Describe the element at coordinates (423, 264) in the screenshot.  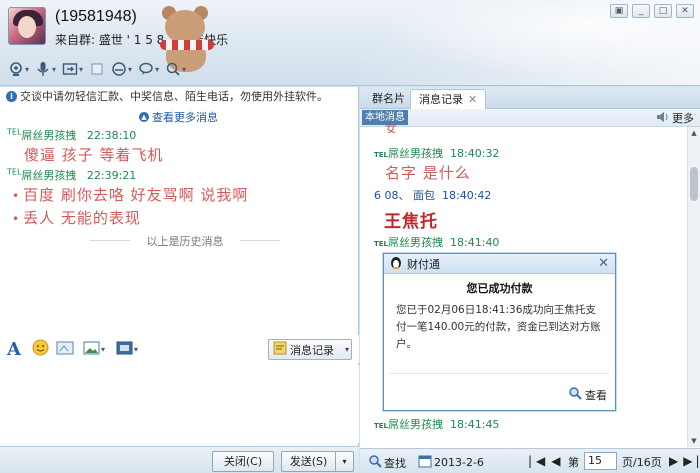
I see `card-app-name: 财付通` at that location.